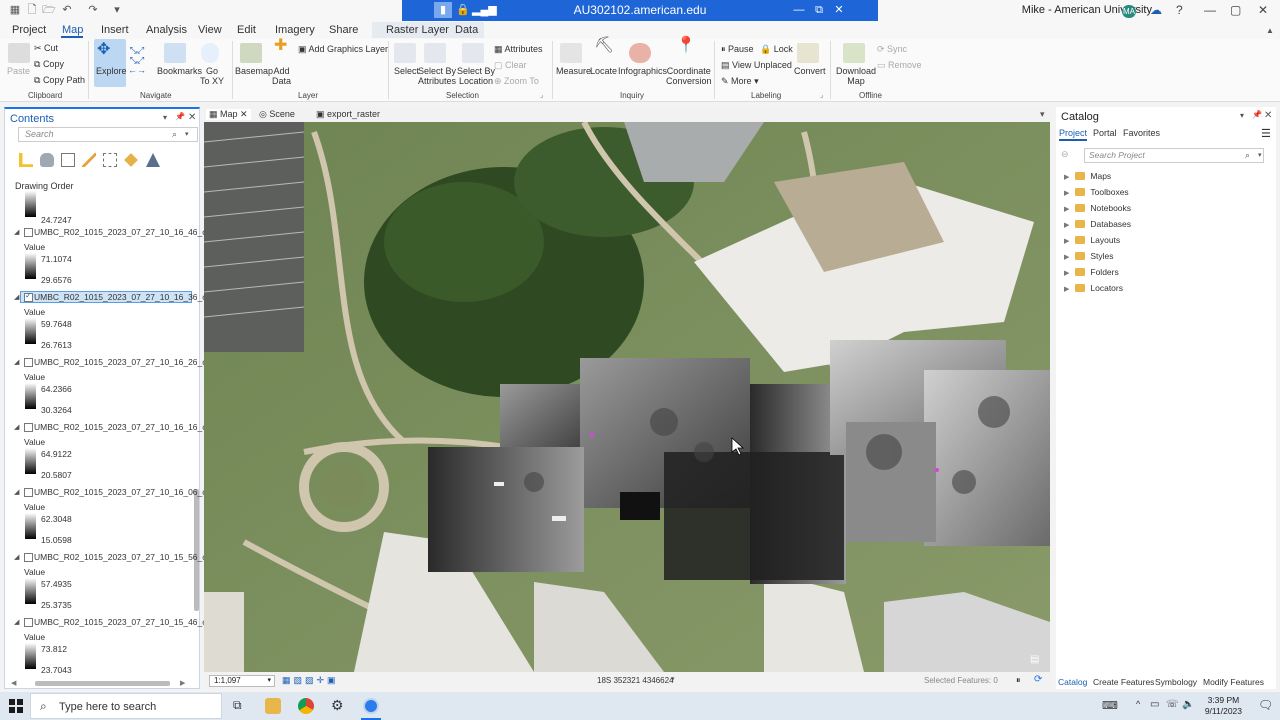 This screenshot has height=720, width=1280. What do you see at coordinates (1123, 682) in the screenshot?
I see `pane-tab-create-features: Create Features` at bounding box center [1123, 682].